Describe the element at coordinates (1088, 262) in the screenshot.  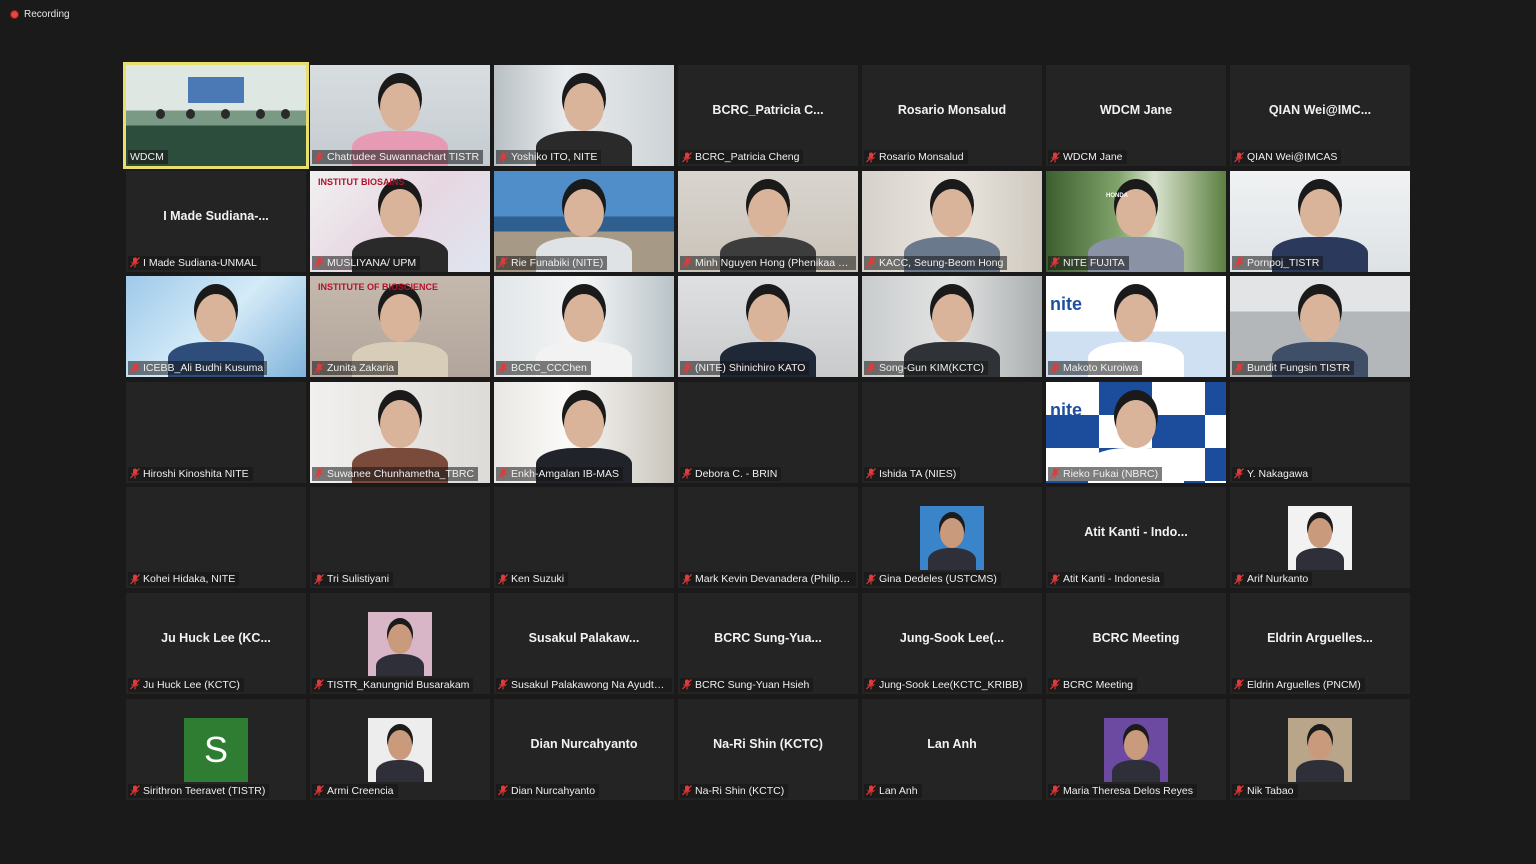
I see `participant-name-label: NITE FUJITA` at that location.